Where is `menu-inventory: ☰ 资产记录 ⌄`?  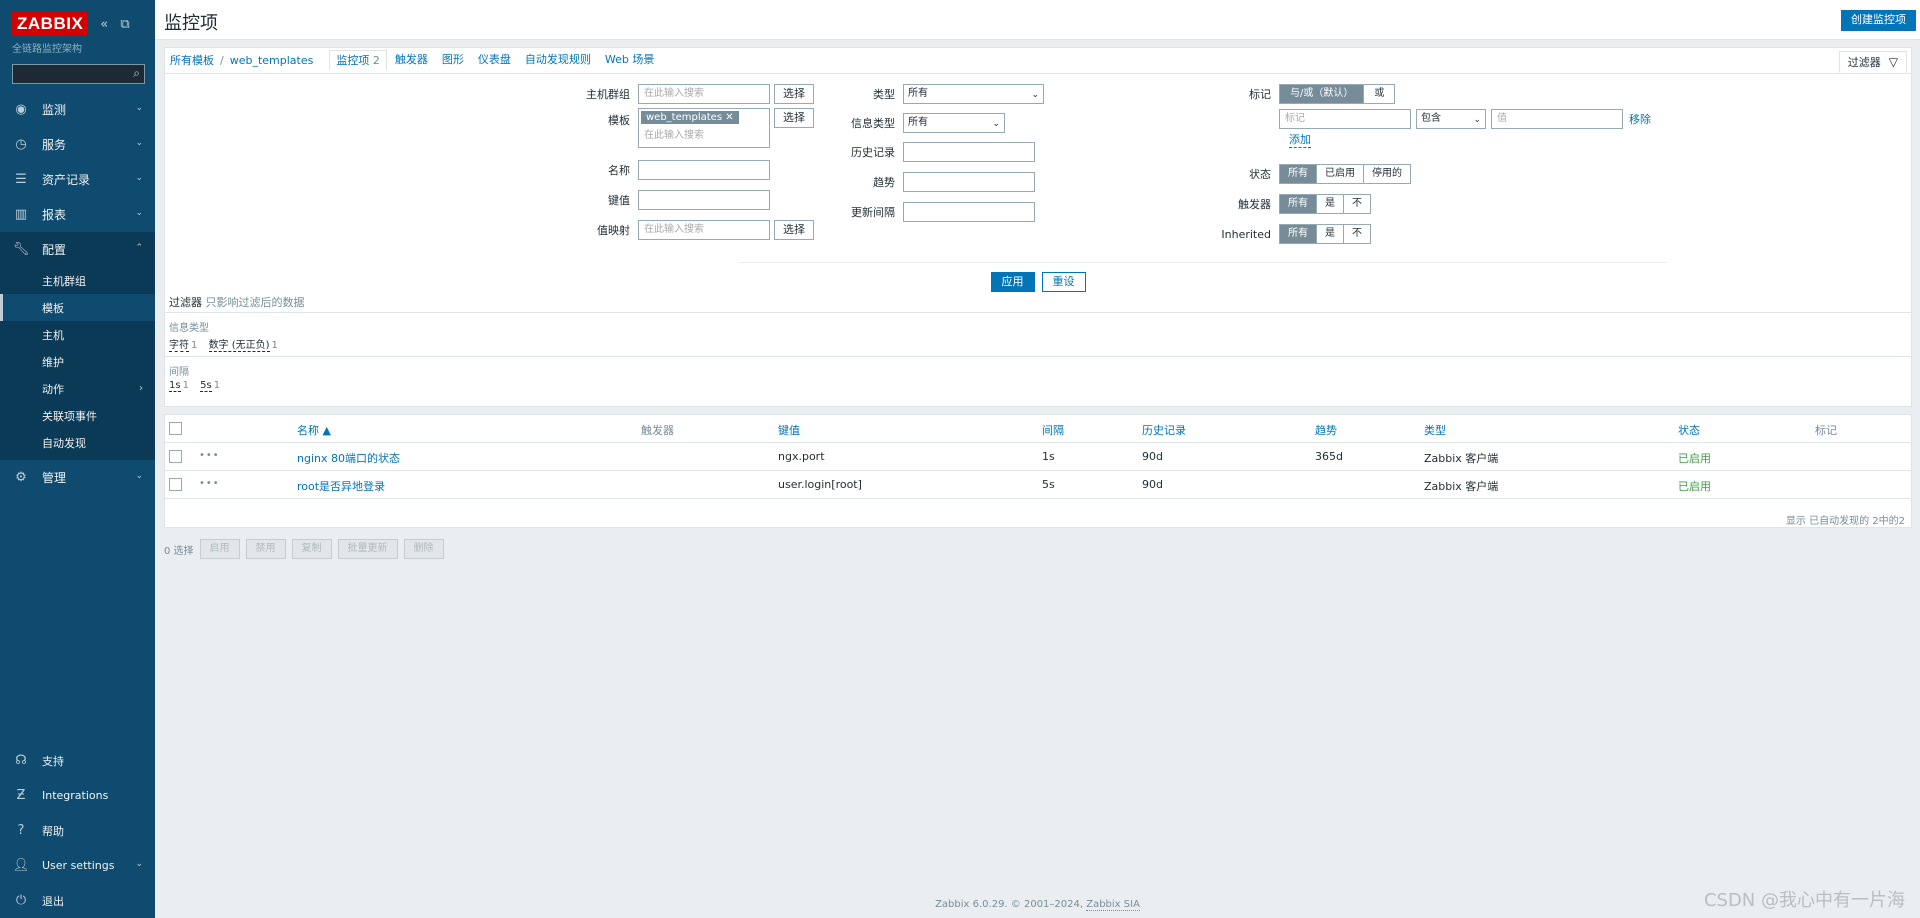
menu-inventory: ☰ 资产记录 ⌄ is located at coordinates (77, 179).